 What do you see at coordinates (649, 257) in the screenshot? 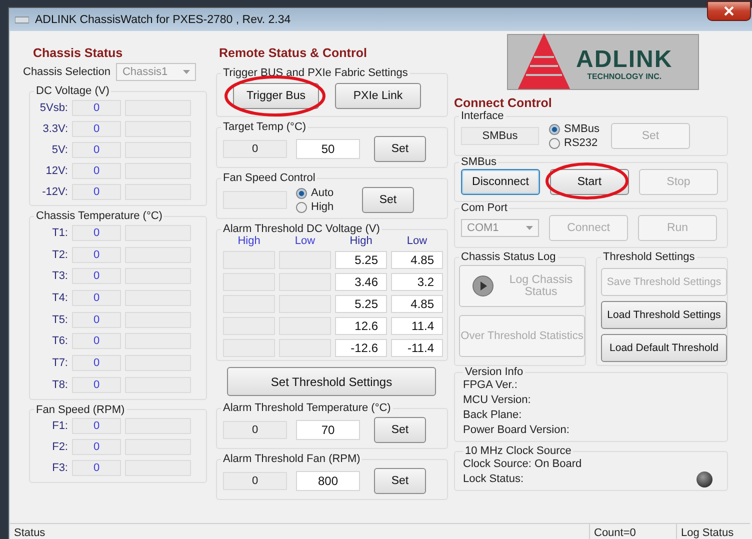
I see `group-title: Threshold Settings` at bounding box center [649, 257].